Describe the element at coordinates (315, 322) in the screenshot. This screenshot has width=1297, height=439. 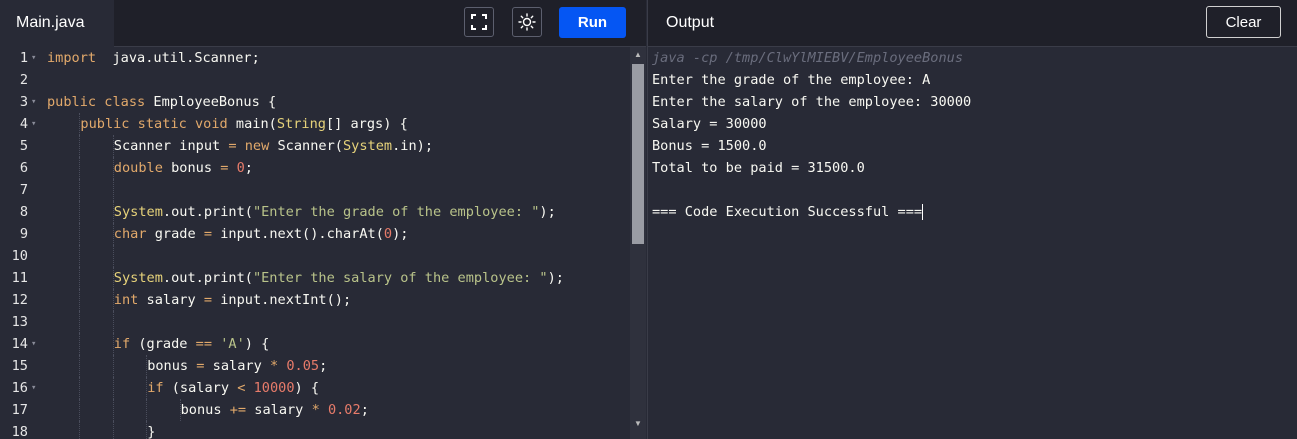
I see `code-line: 13` at that location.